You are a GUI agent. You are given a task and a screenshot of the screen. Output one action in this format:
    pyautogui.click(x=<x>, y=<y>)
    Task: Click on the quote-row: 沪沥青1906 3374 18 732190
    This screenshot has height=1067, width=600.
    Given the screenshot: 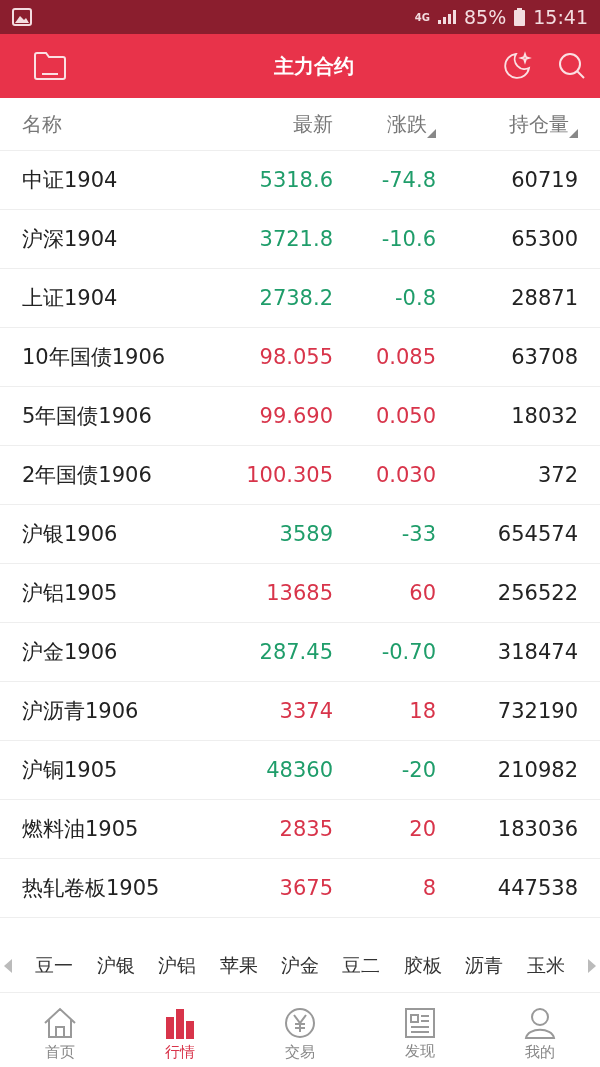 What is the action you would take?
    pyautogui.click(x=300, y=711)
    